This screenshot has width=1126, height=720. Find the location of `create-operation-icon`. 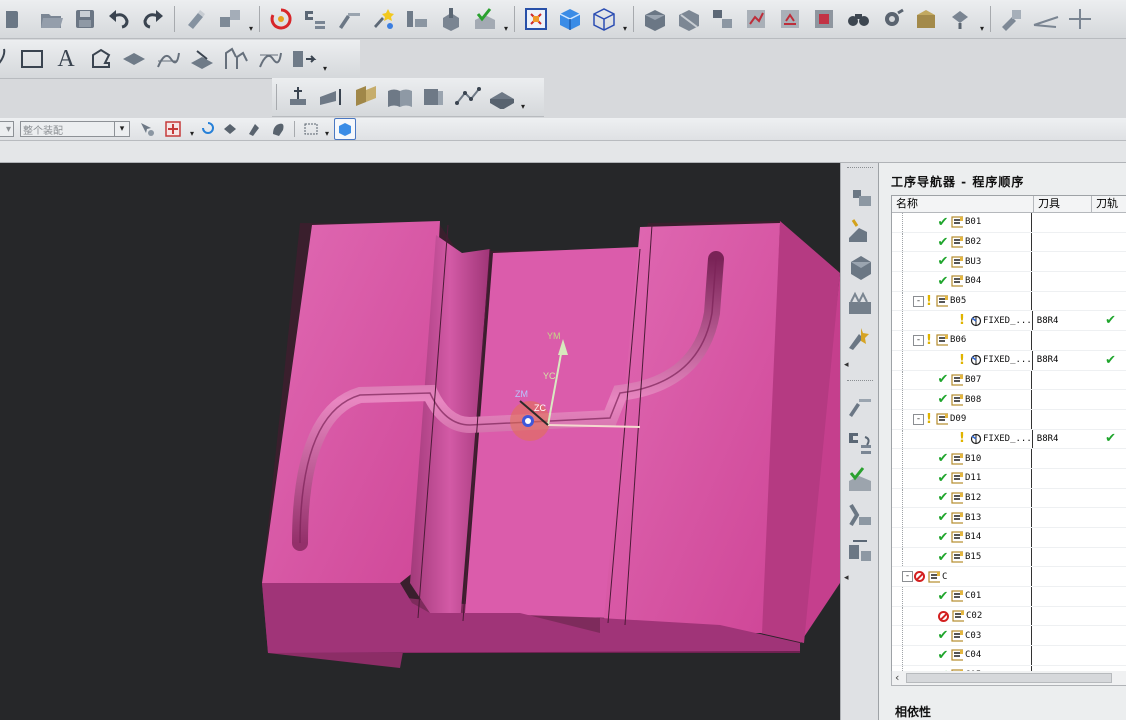

create-operation-icon is located at coordinates (451, 19).